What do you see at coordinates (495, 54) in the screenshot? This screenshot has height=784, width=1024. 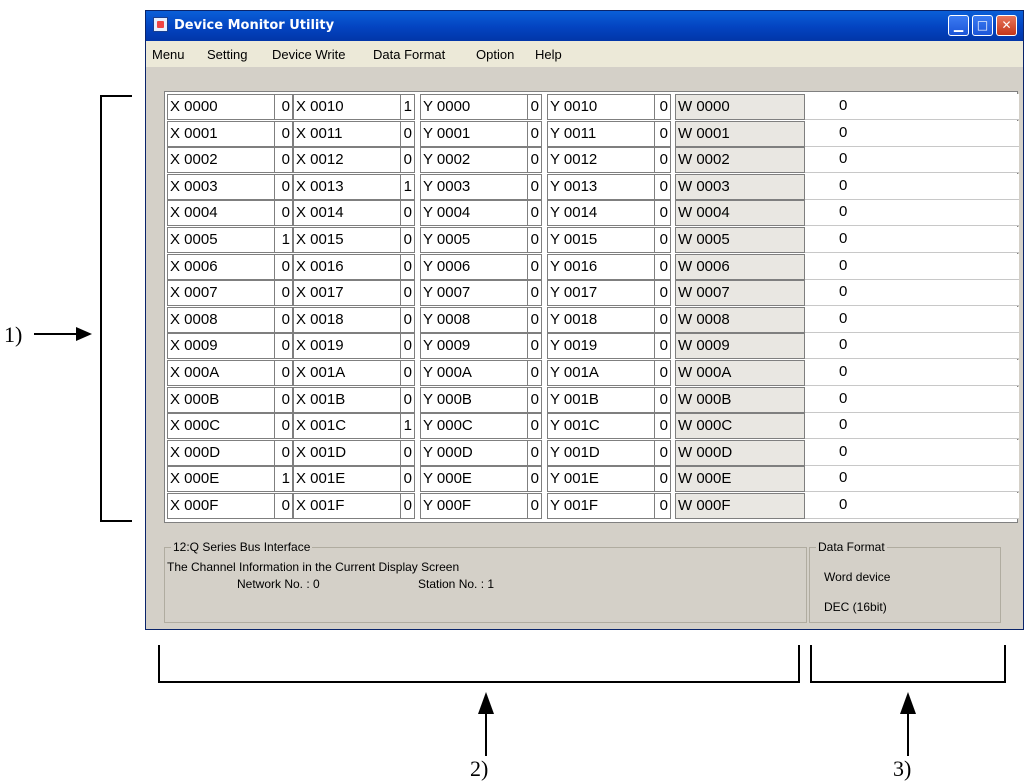 I see `menu-item-option: Option` at bounding box center [495, 54].